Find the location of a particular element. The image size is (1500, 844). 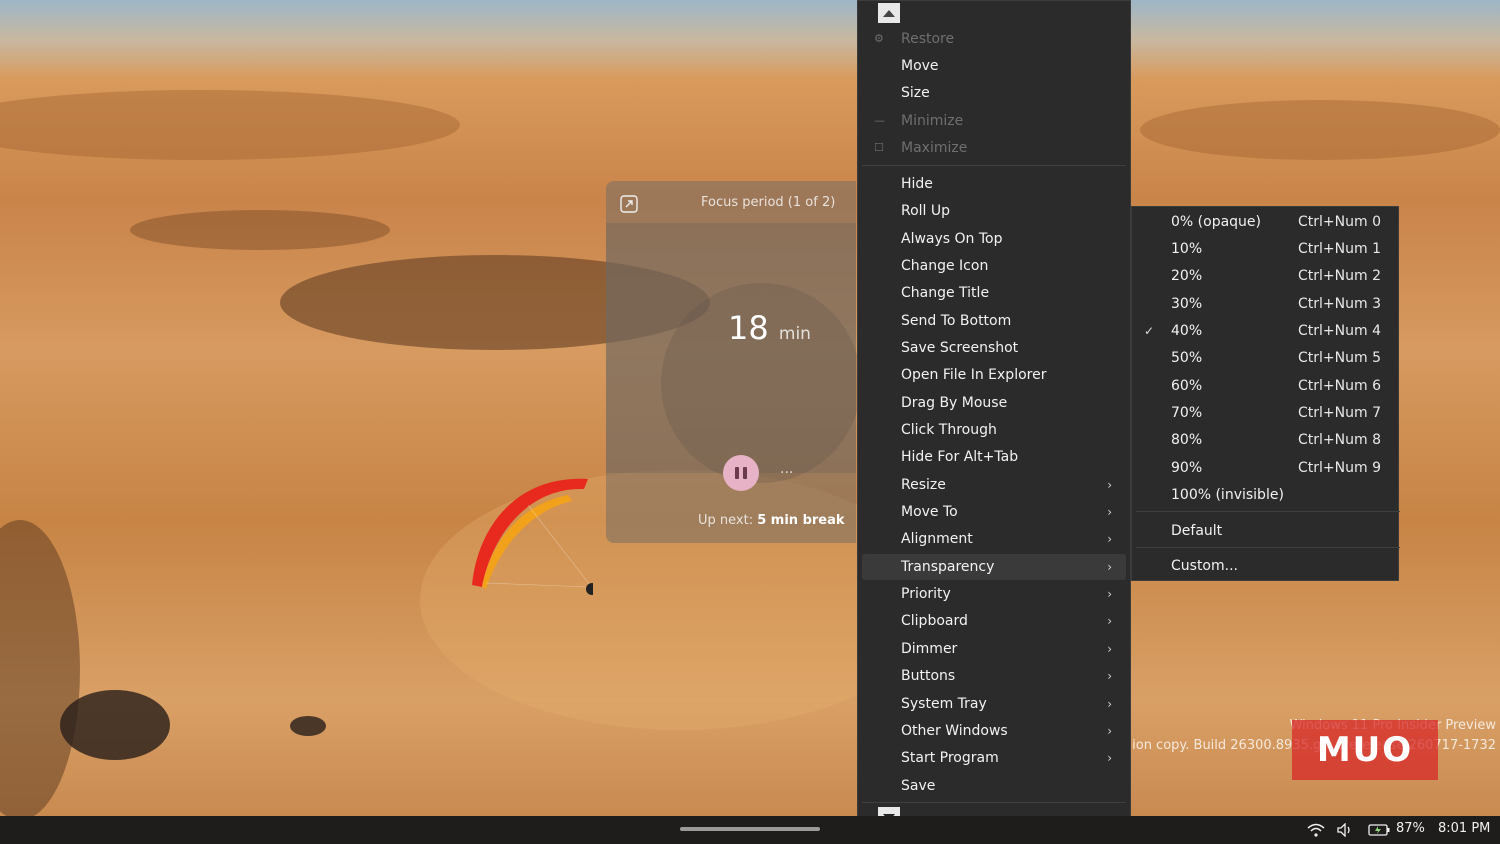

submenu-item-70: 70% Ctrl+Num 7 is located at coordinates (1265, 413).